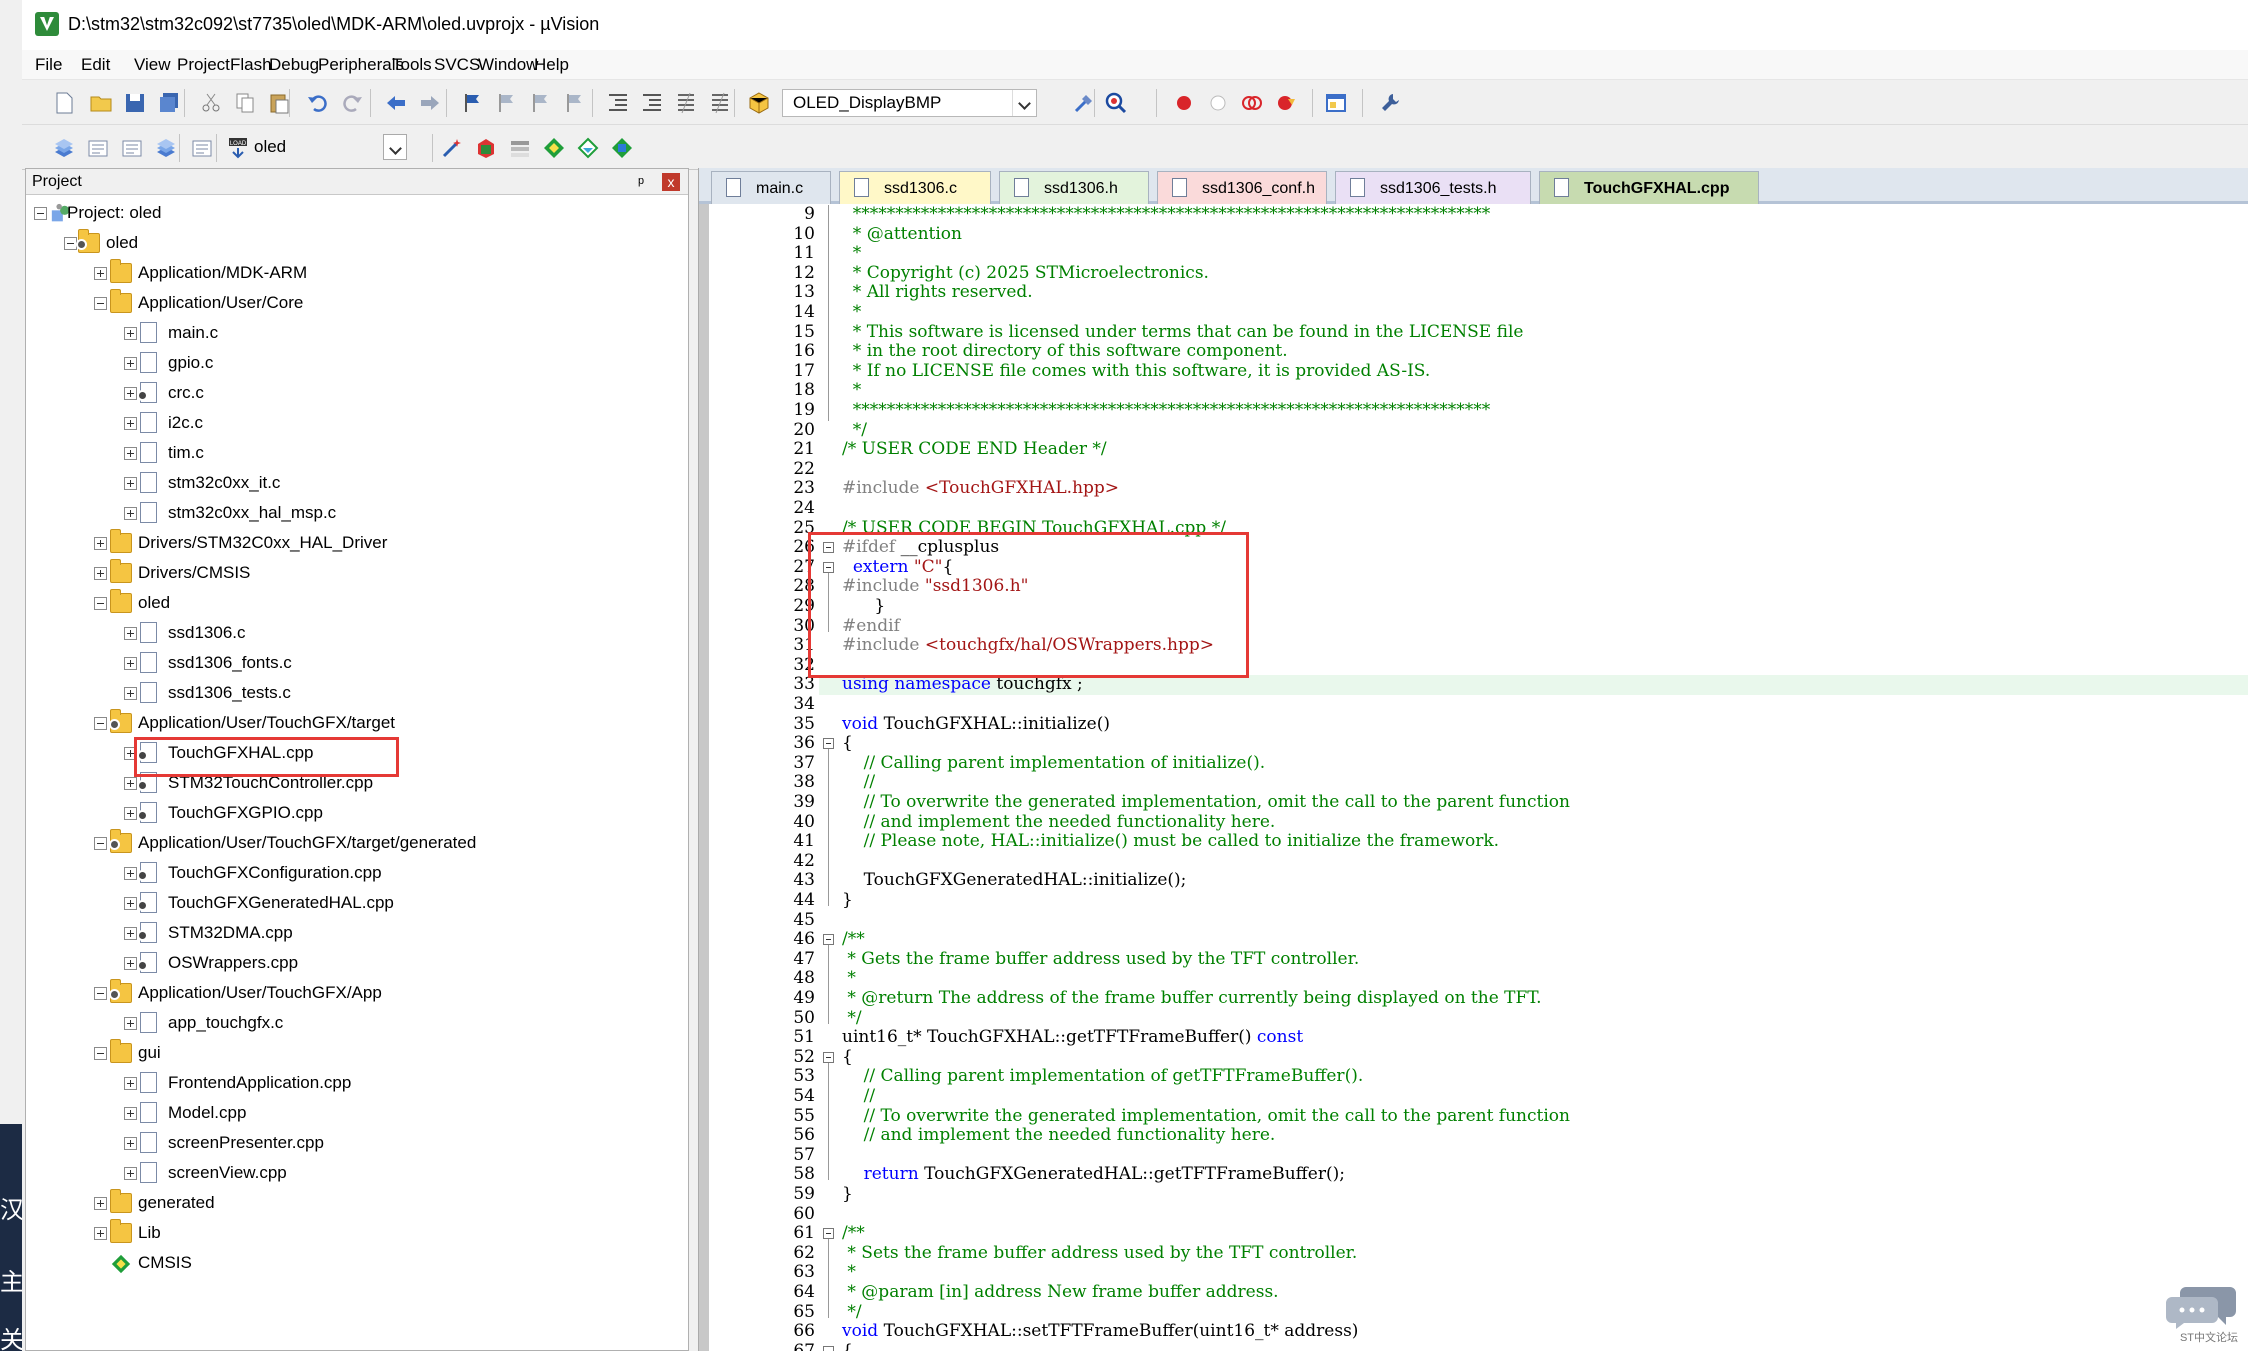 This screenshot has width=2248, height=1351. What do you see at coordinates (346, 423) in the screenshot?
I see `tree-node-i2c-c: i2c.c` at bounding box center [346, 423].